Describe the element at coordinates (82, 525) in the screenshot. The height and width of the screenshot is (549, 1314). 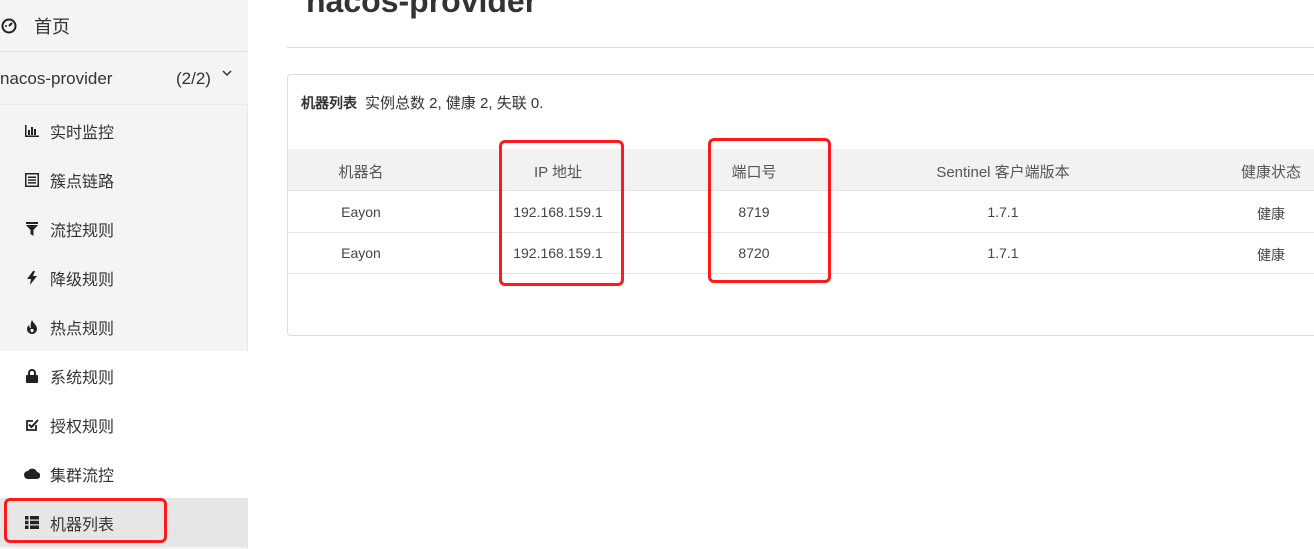
I see `sidebar-item-label: 机器列表` at that location.